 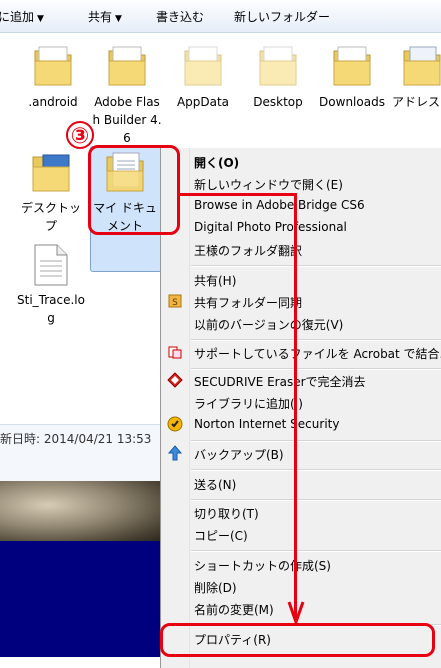 I want to click on highlight-box-properties, so click(x=297, y=640).